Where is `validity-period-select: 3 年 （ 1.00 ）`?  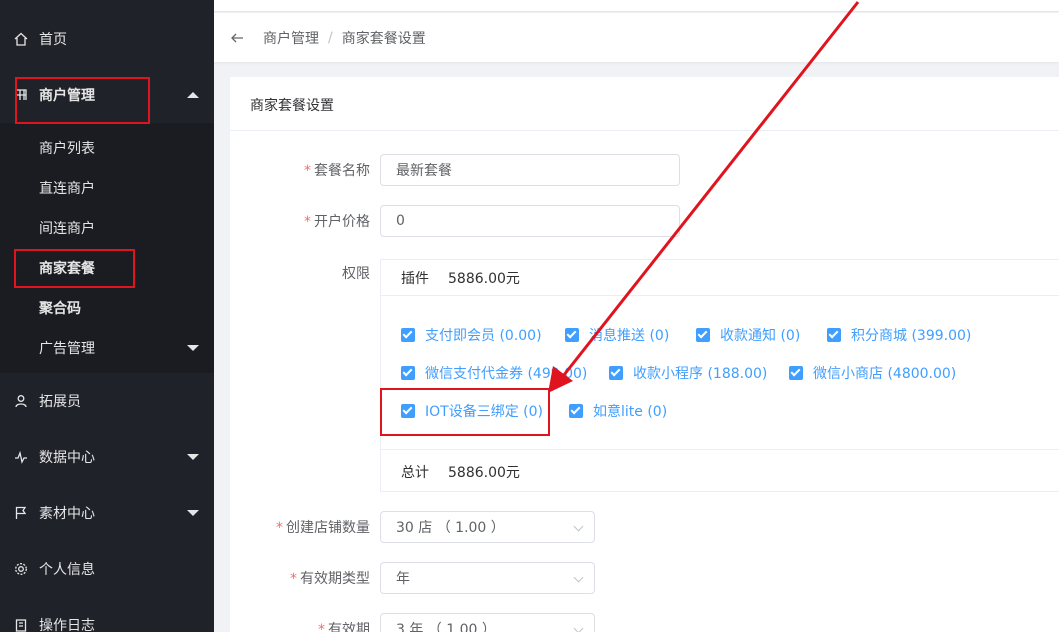
validity-period-select: 3 年 （ 1.00 ） is located at coordinates (487, 622).